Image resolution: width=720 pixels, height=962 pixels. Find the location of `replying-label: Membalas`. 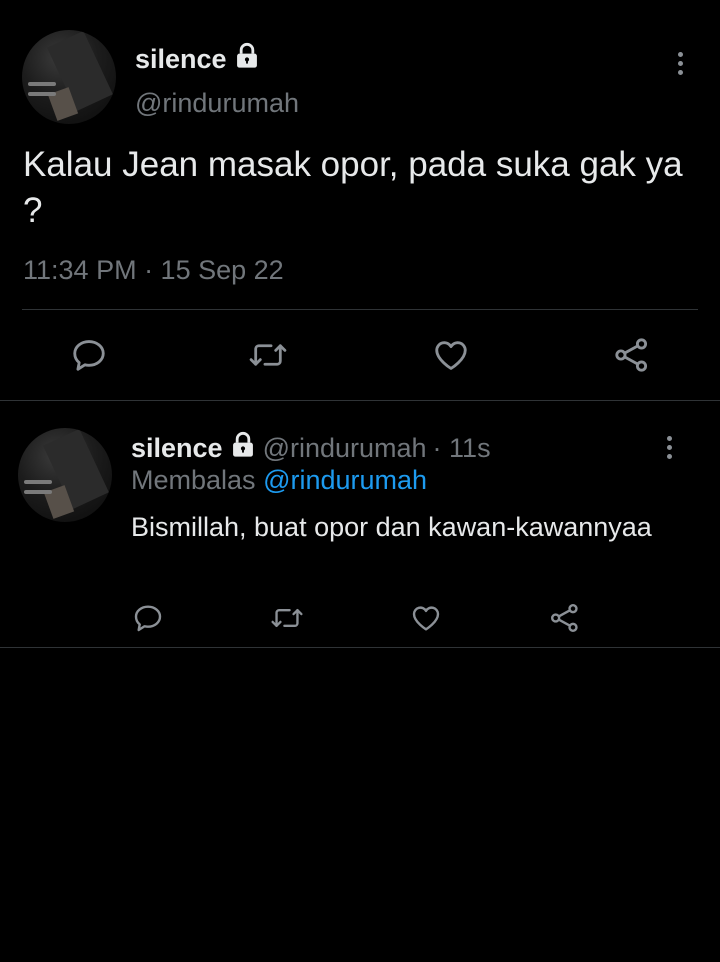

replying-label: Membalas is located at coordinates (193, 480).